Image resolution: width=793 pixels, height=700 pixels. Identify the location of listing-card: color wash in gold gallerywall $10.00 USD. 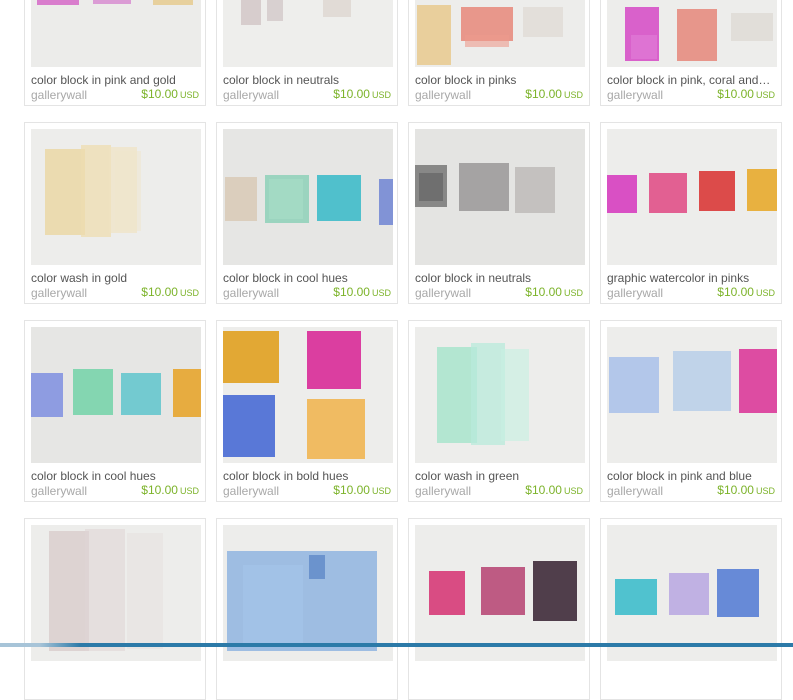
(115, 213).